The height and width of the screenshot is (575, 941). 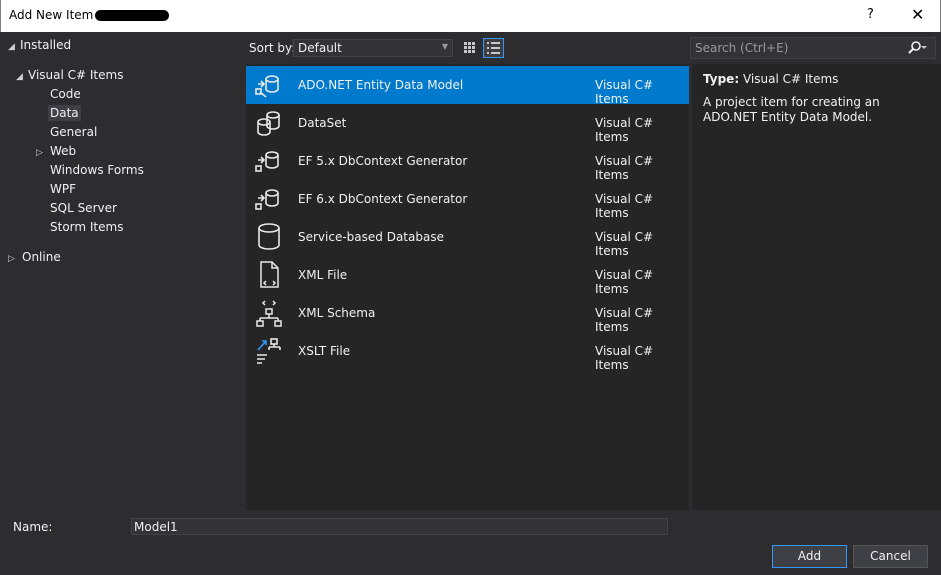 I want to click on type-value: Visual C# Items, so click(x=790, y=79).